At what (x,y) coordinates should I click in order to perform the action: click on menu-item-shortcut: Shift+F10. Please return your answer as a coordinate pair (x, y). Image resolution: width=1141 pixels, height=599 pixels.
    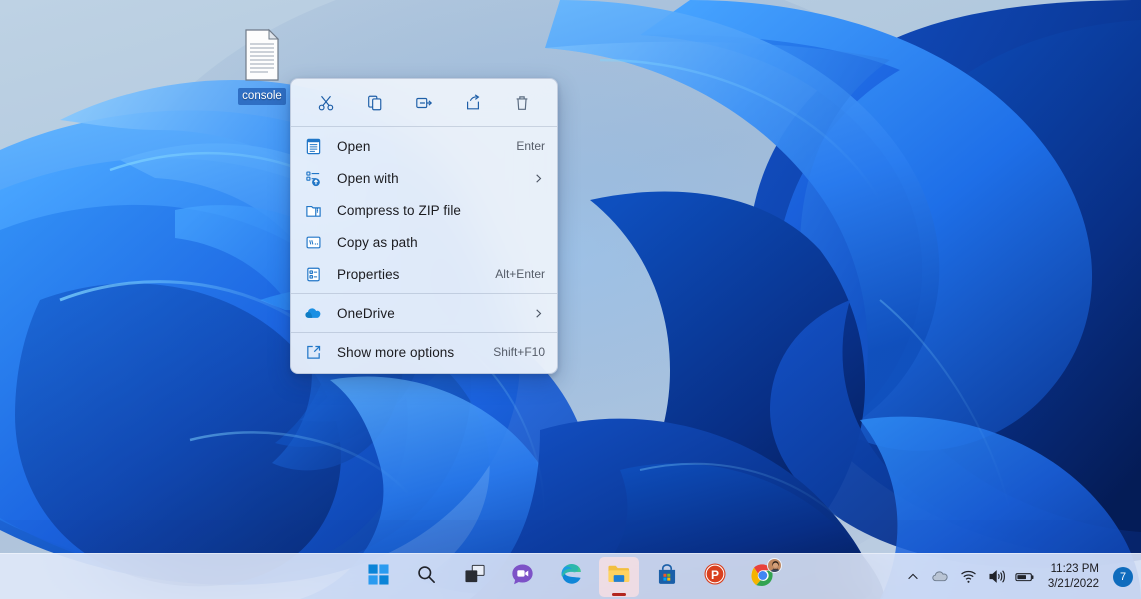
    Looking at the image, I should click on (519, 352).